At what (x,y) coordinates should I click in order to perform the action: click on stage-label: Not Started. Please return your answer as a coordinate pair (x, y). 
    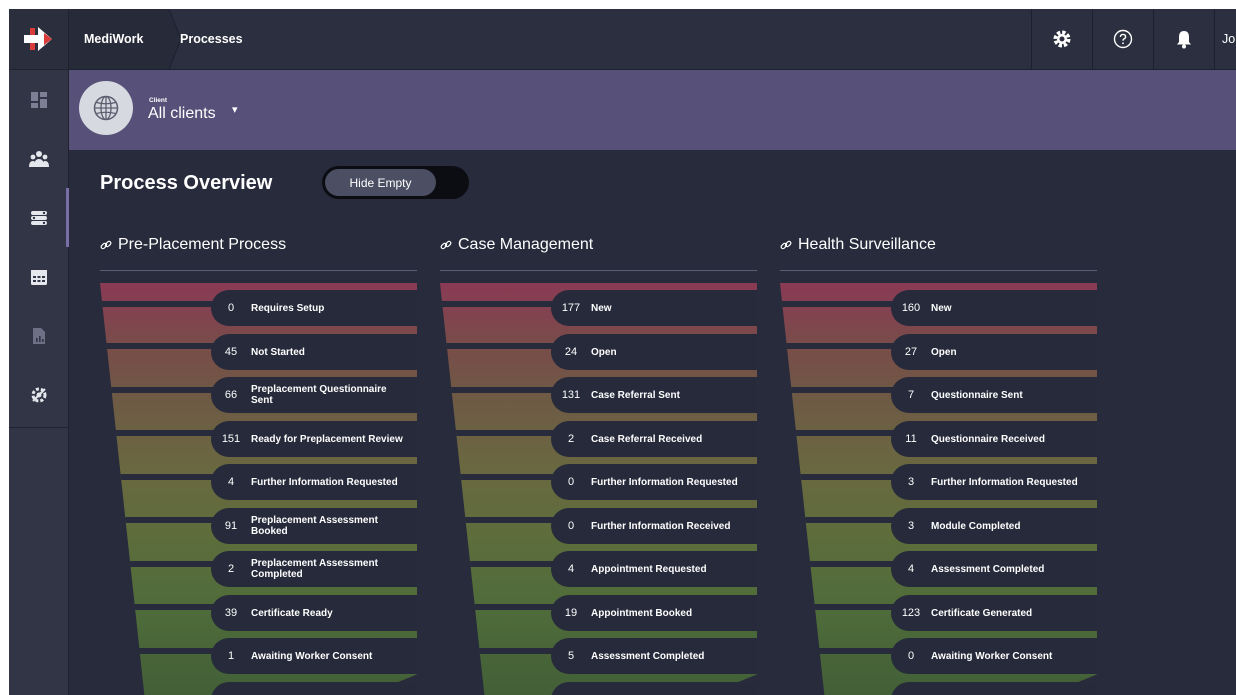
    Looking at the image, I should click on (278, 352).